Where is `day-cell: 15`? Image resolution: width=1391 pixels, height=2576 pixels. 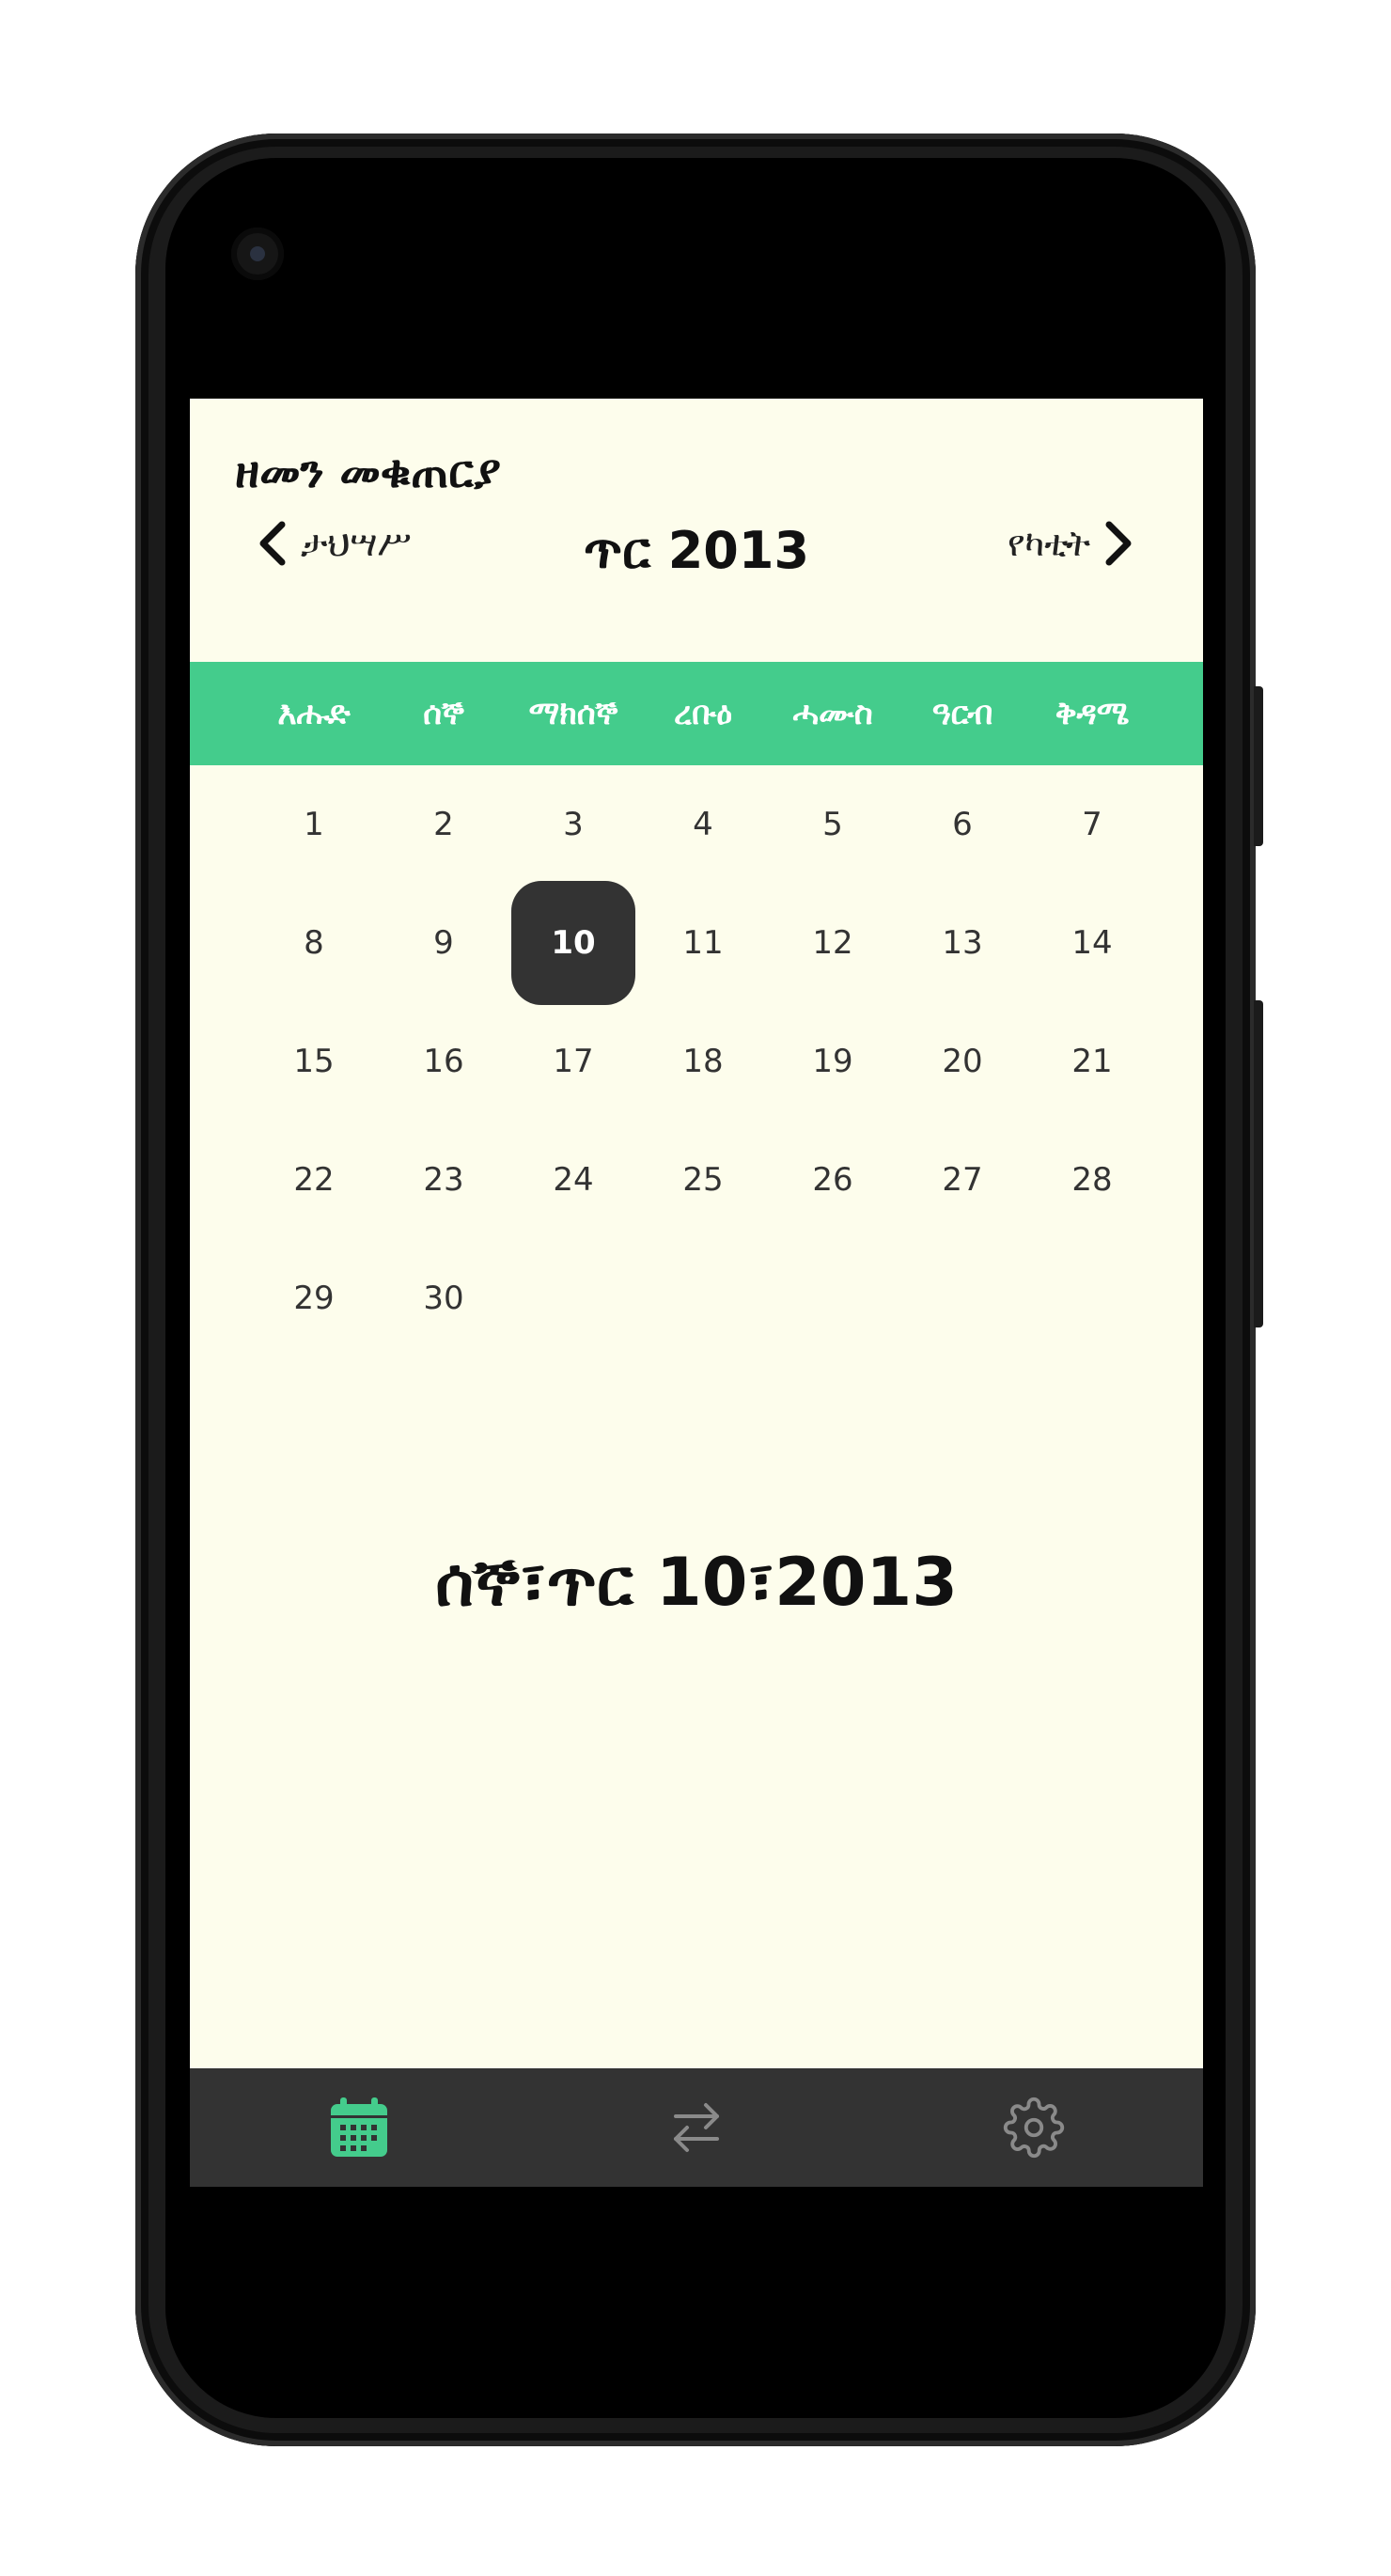 day-cell: 15 is located at coordinates (314, 1061).